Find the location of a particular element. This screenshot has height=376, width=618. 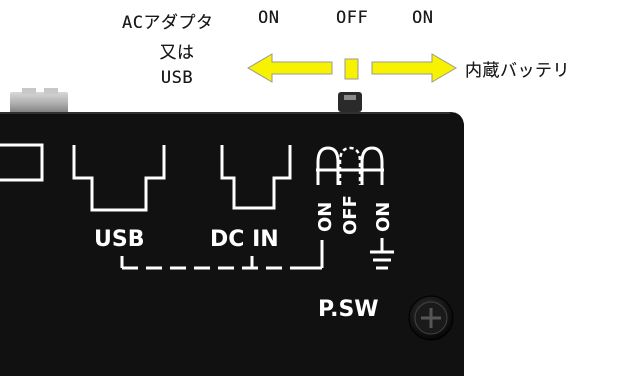

switch-off-label: OFF is located at coordinates (350, 215).